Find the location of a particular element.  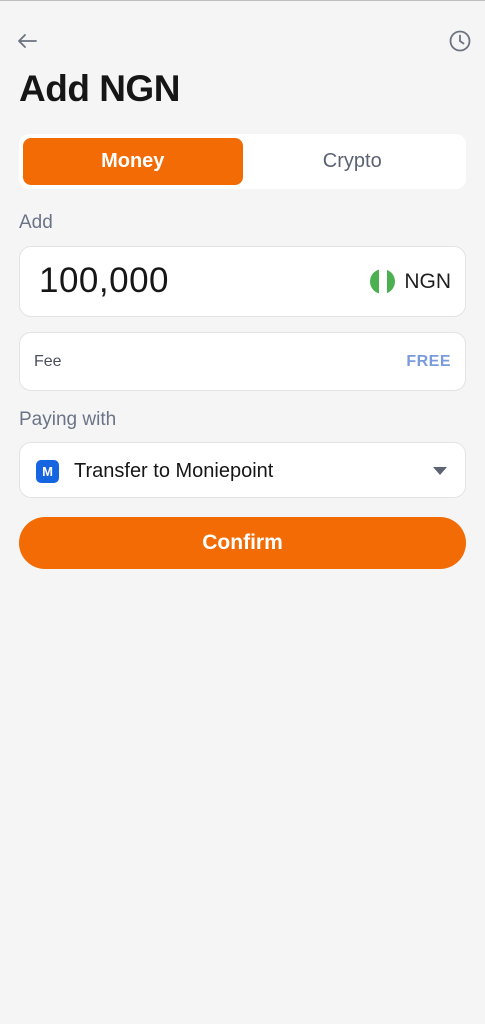

amount-label: Add is located at coordinates (36, 222).